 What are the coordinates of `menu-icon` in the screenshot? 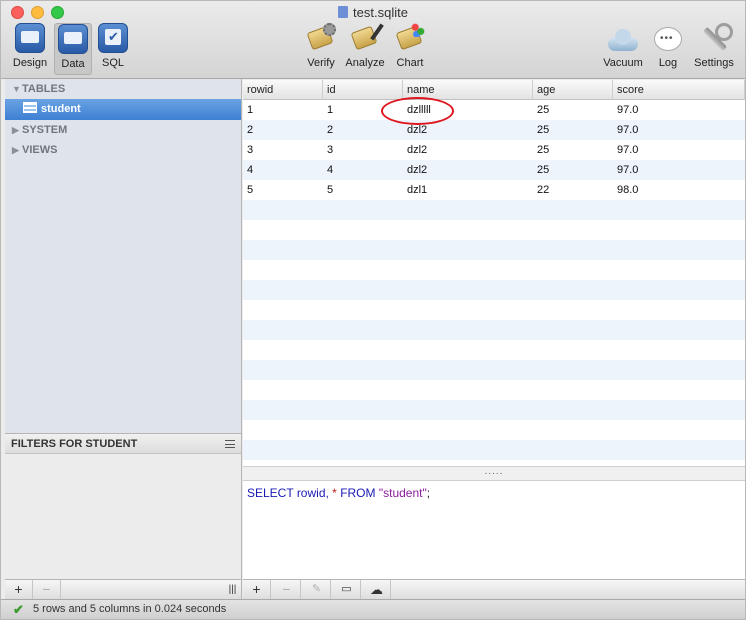 It's located at (230, 444).